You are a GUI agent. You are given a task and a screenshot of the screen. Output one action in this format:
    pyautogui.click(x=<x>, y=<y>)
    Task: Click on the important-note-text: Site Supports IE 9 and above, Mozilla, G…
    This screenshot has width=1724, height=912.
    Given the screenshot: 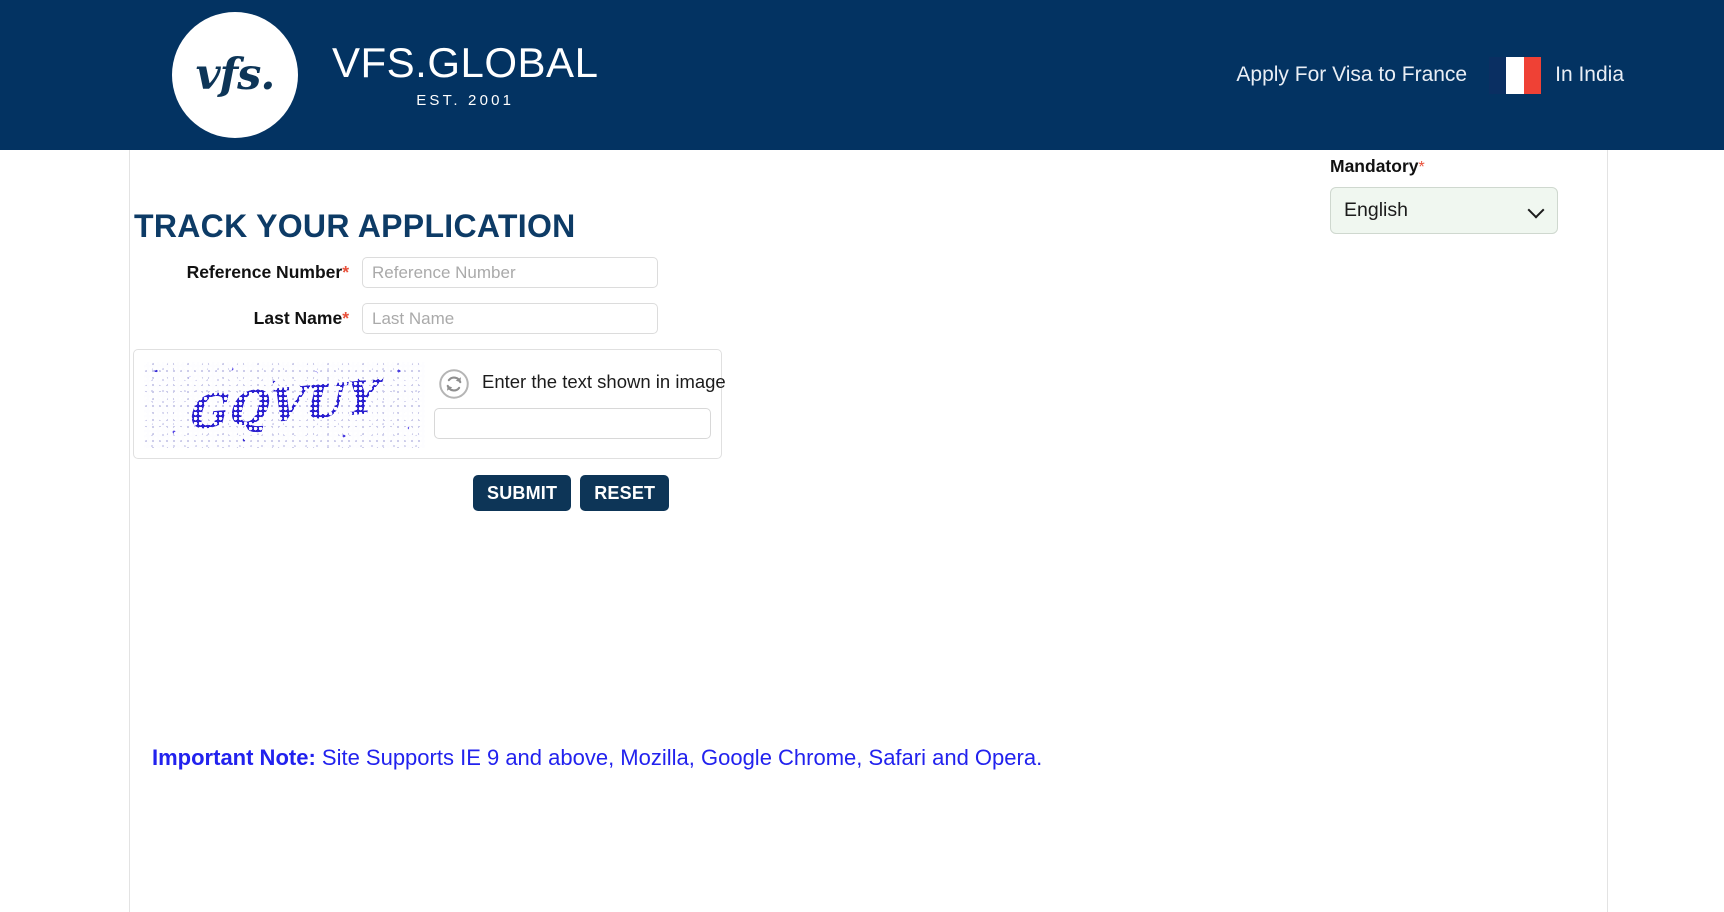 What is the action you would take?
    pyautogui.click(x=682, y=757)
    